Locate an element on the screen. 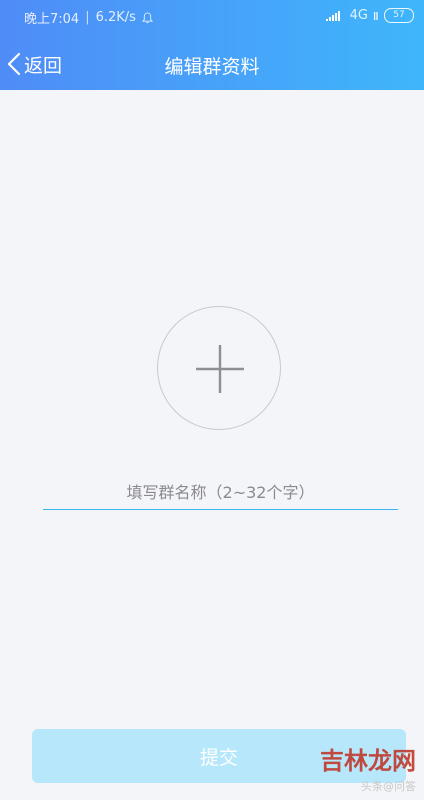  battery-indicator: 57 is located at coordinates (399, 15).